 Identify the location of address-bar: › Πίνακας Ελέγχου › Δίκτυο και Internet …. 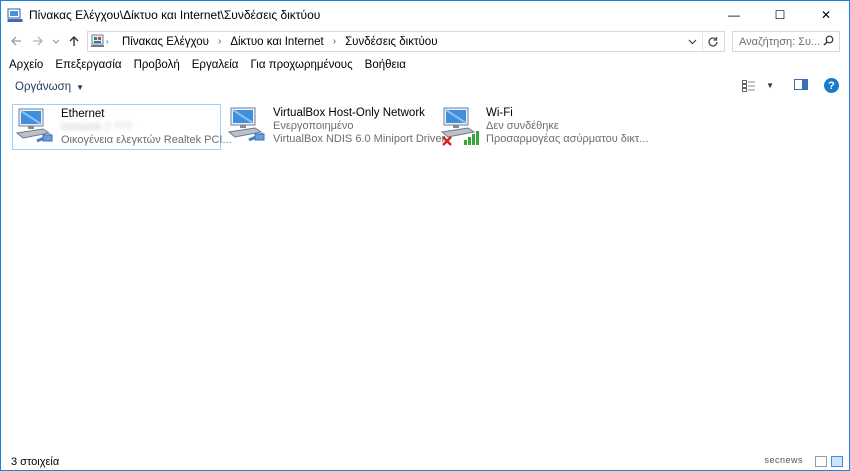
(406, 41).